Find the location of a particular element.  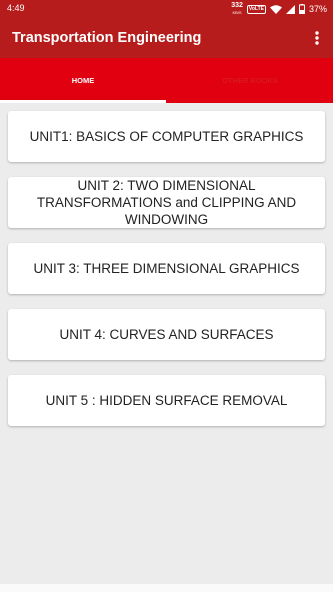

status-bar: 4:49 332 KB/S VoLTE 37% is located at coordinates (166, 9).